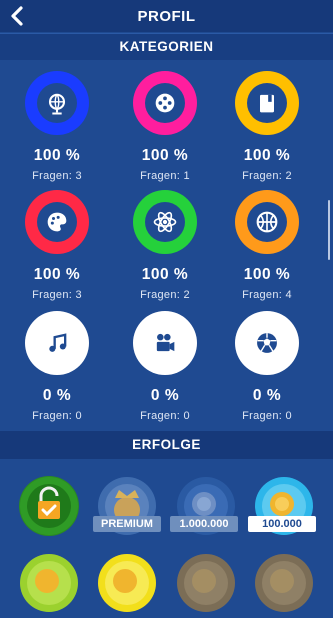 Image resolution: width=333 pixels, height=618 pixels. I want to click on movie-camera-icon, so click(165, 342).